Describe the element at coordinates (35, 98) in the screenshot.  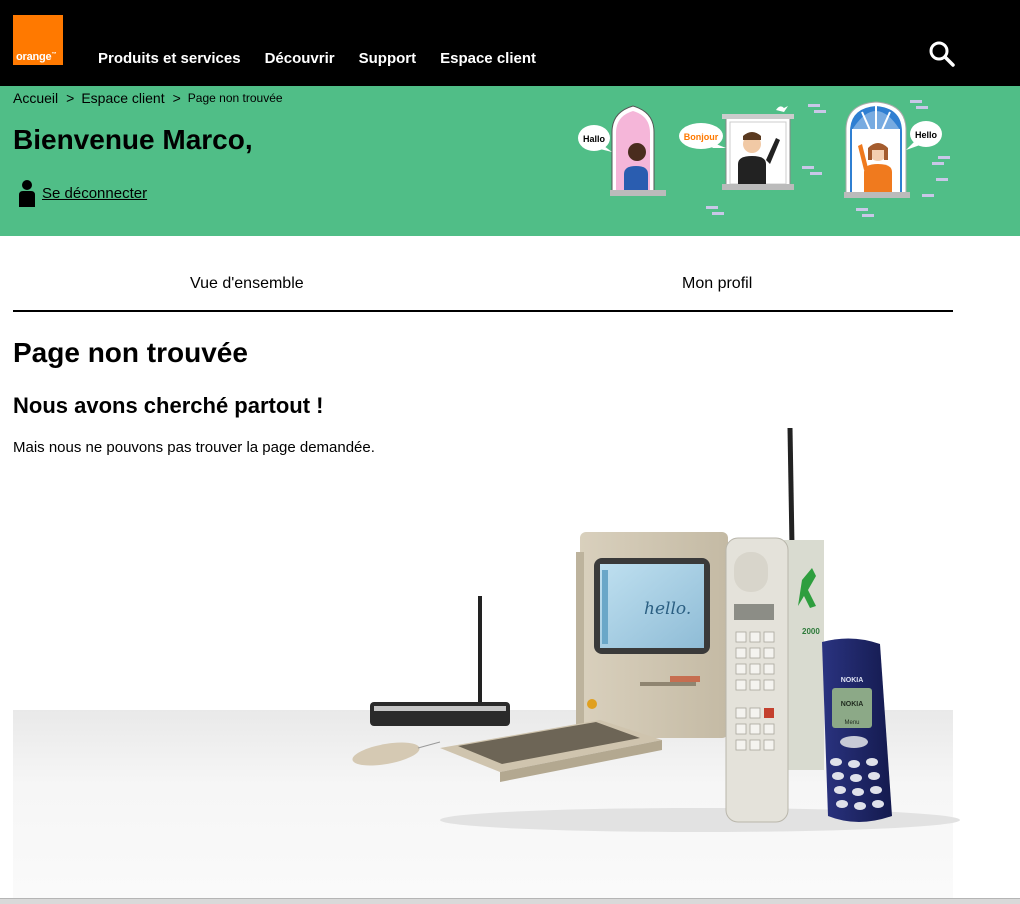
I see `breadcrumb-accueil: Accueil` at that location.